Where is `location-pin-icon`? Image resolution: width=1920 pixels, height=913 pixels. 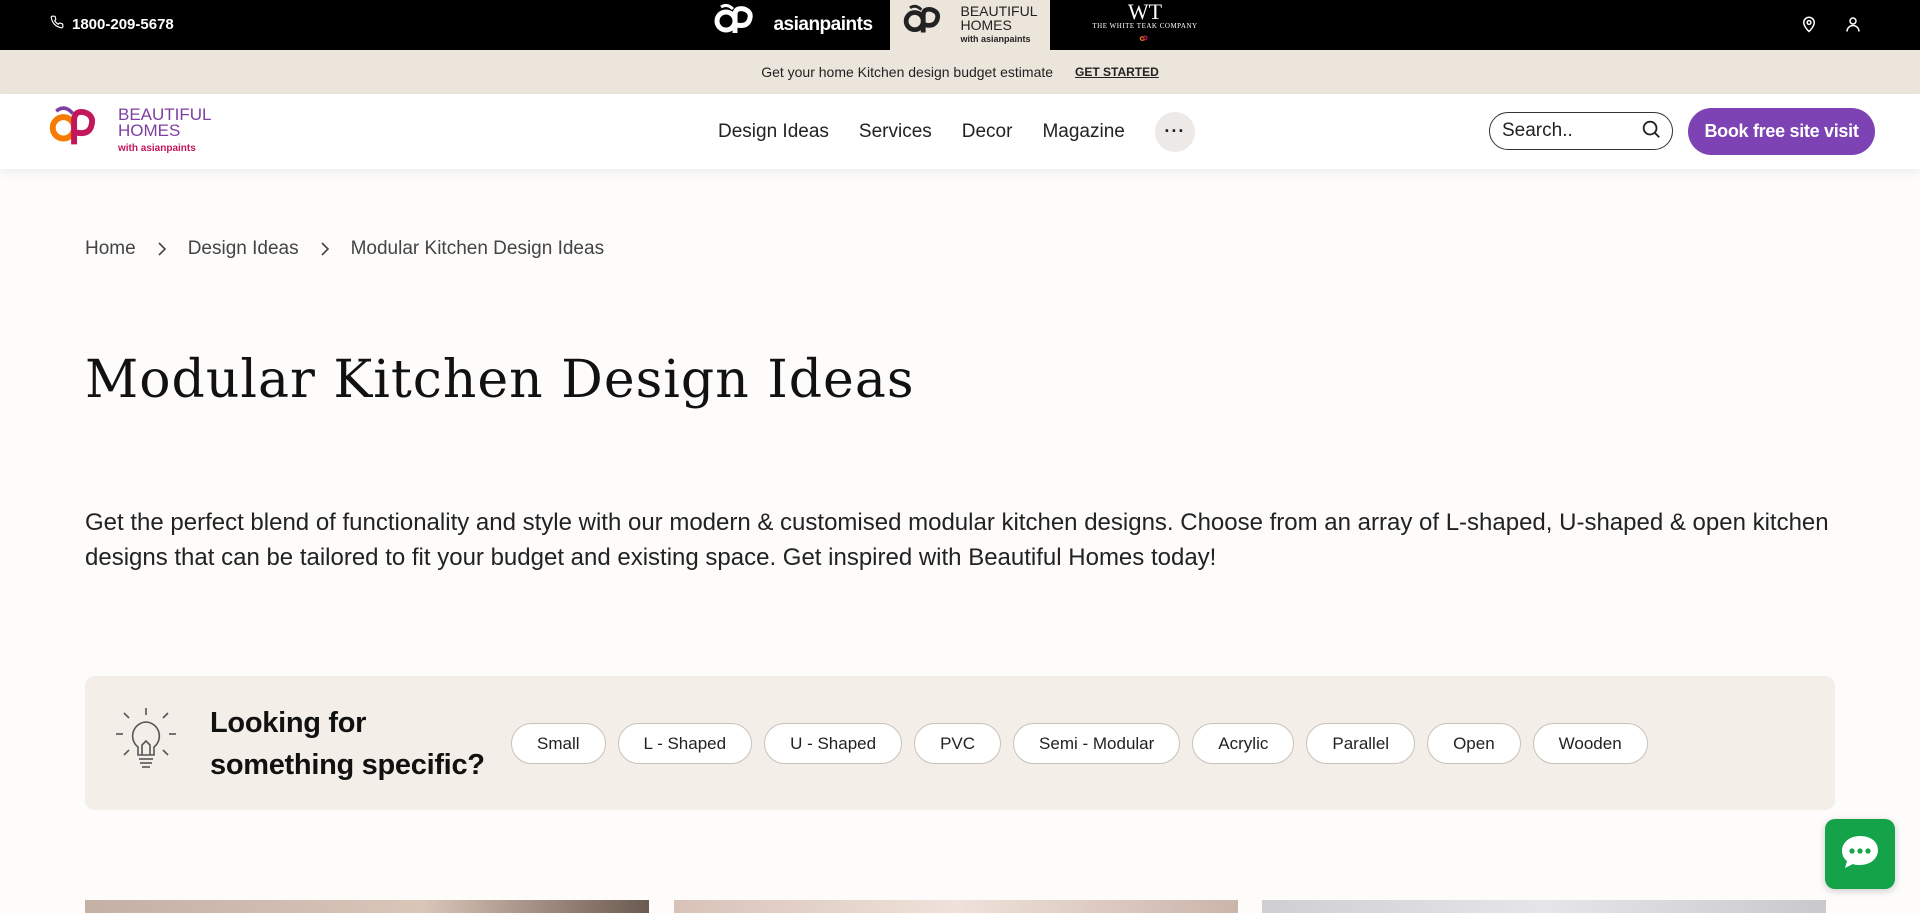 location-pin-icon is located at coordinates (1809, 26).